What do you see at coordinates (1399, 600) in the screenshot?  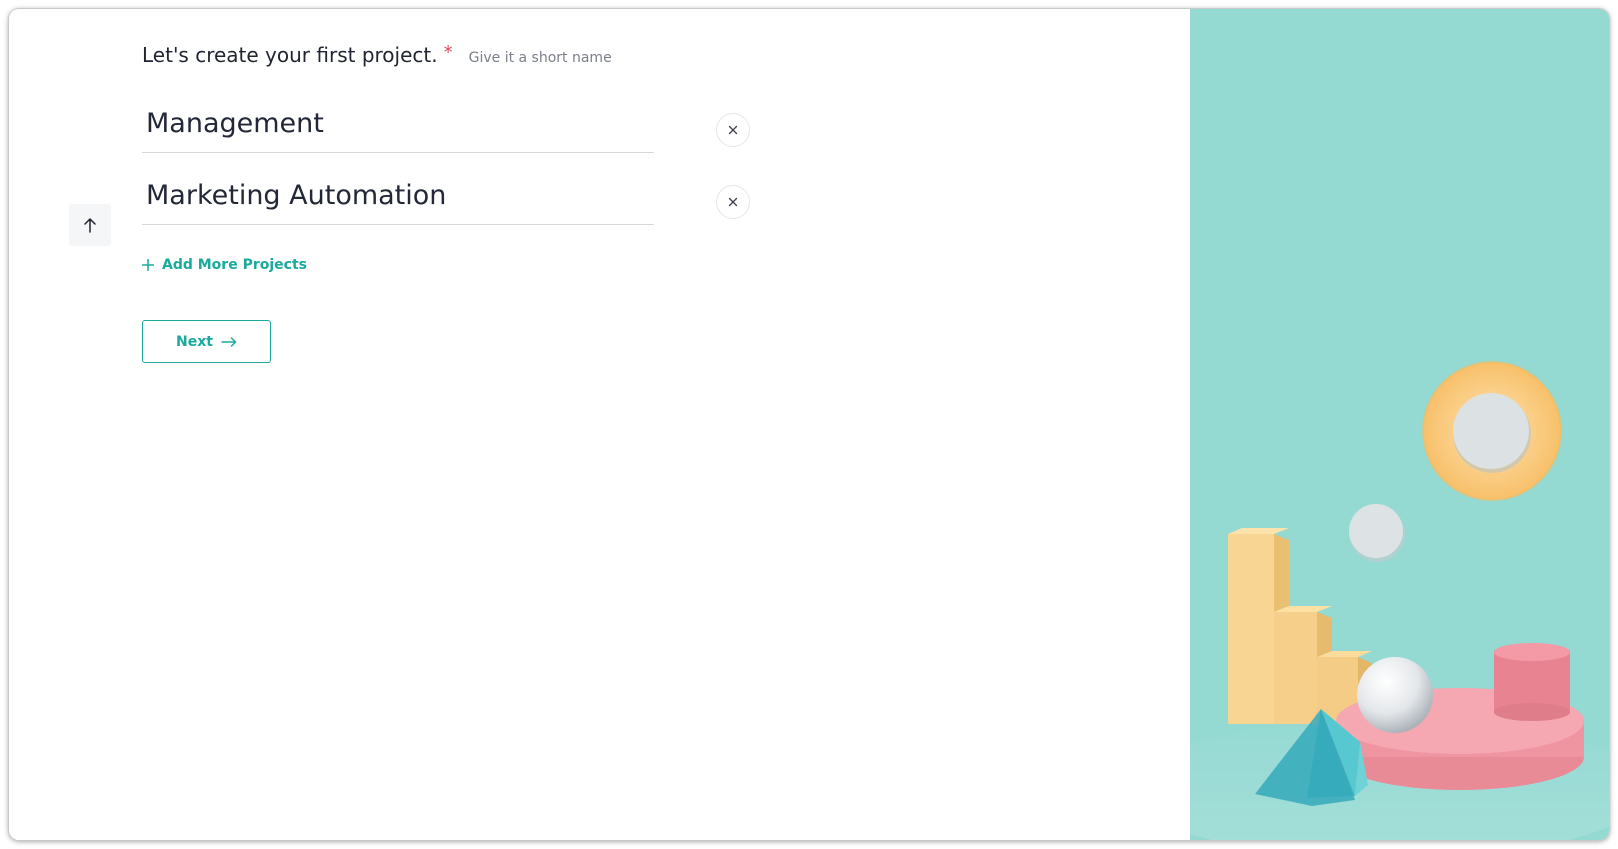 I see `decorative-3d-shapes-illustration` at bounding box center [1399, 600].